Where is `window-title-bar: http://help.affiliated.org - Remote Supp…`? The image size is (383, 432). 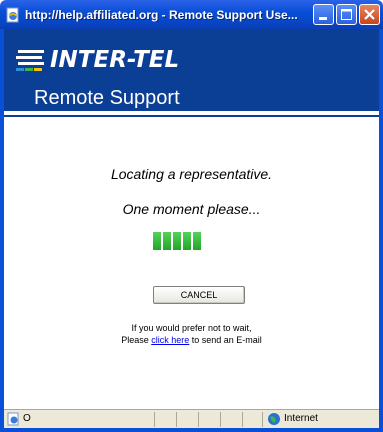
window-title-bar: http://help.affiliated.org - Remote Supp… is located at coordinates (191, 14).